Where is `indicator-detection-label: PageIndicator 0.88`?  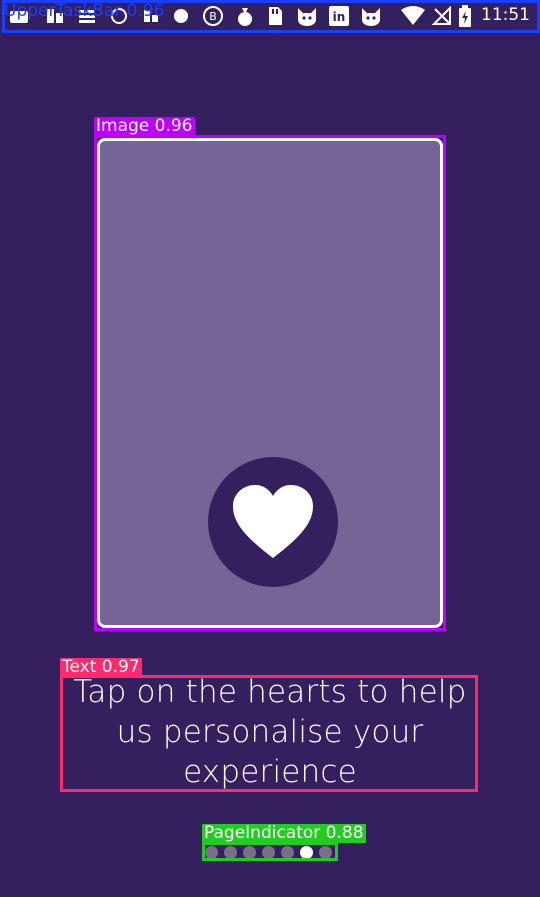
indicator-detection-label: PageIndicator 0.88 is located at coordinates (284, 833).